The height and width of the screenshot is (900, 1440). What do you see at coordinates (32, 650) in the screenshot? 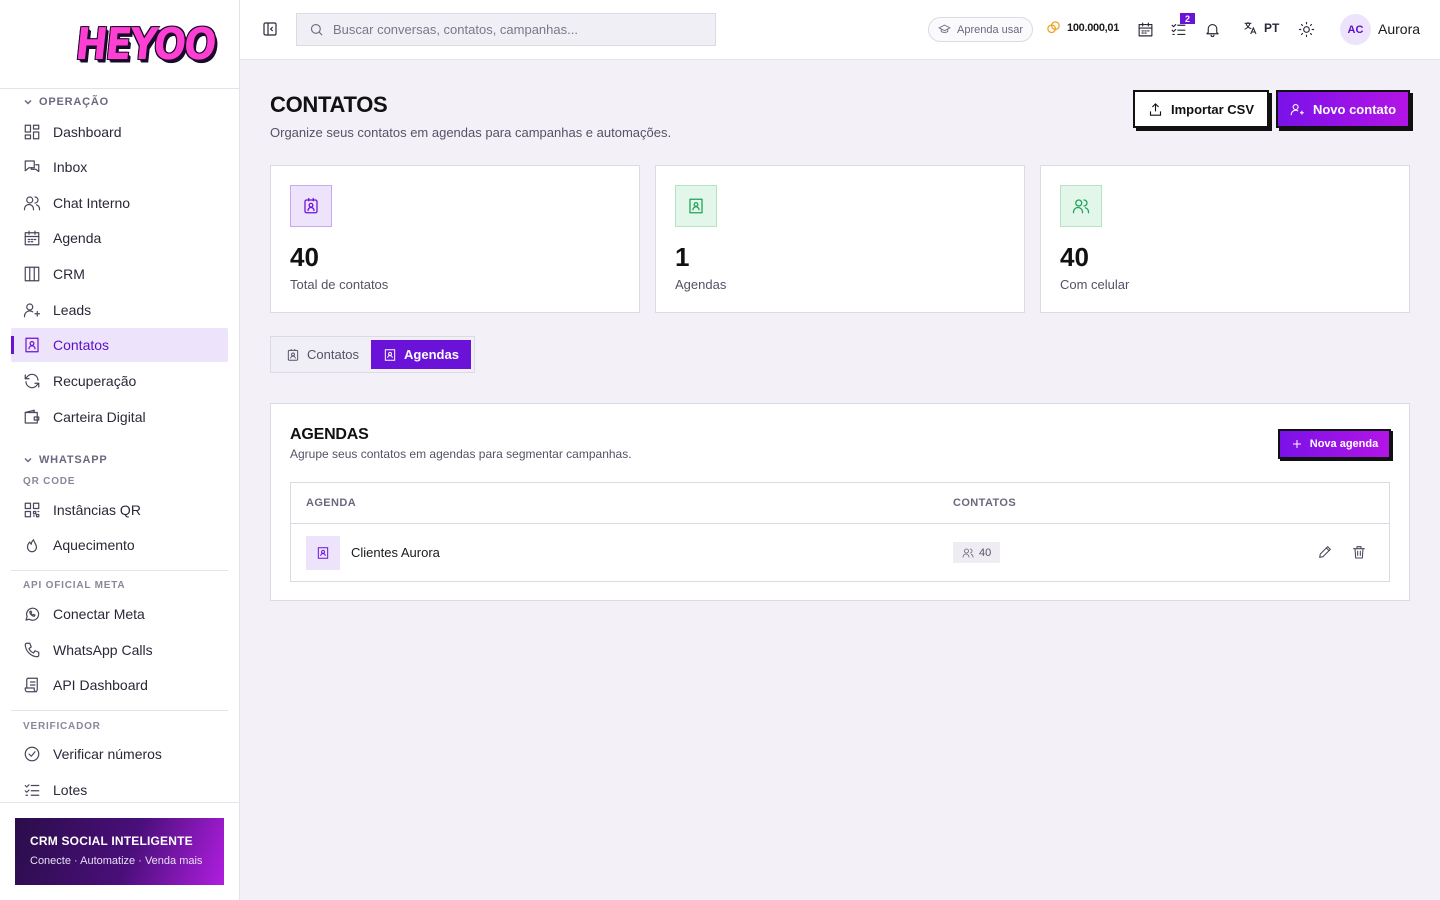
I see `phone-icon` at bounding box center [32, 650].